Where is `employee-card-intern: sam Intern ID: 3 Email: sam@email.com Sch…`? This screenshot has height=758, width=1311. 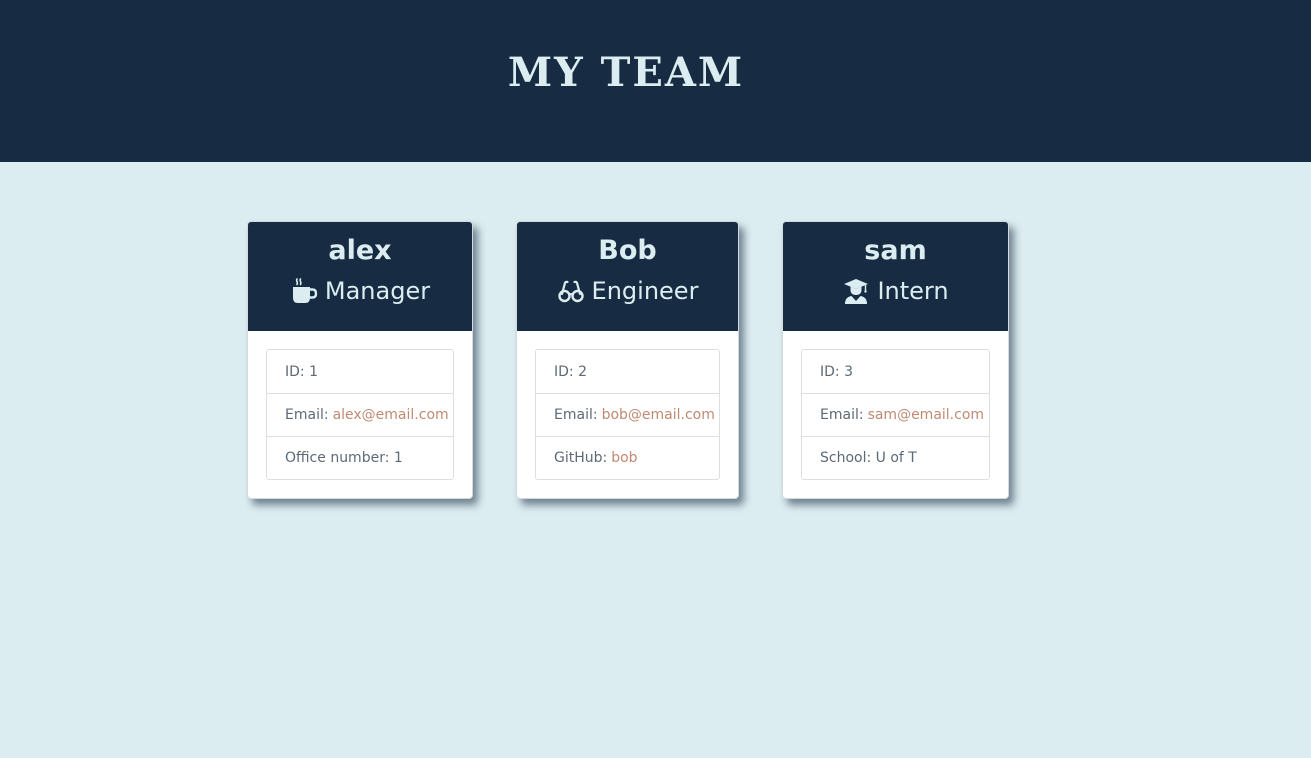 employee-card-intern: sam Intern ID: 3 Email: sam@email.com Sch… is located at coordinates (895, 360).